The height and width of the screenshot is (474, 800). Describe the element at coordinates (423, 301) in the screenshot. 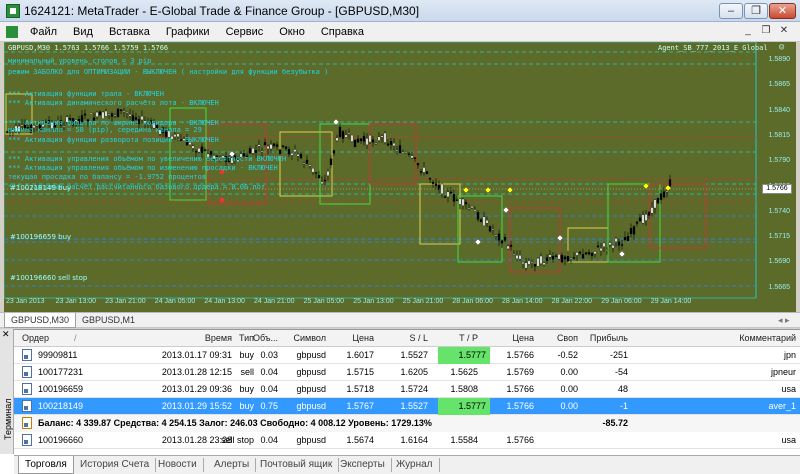

I see `time-tick-label: 25 Jan 21:00` at that location.